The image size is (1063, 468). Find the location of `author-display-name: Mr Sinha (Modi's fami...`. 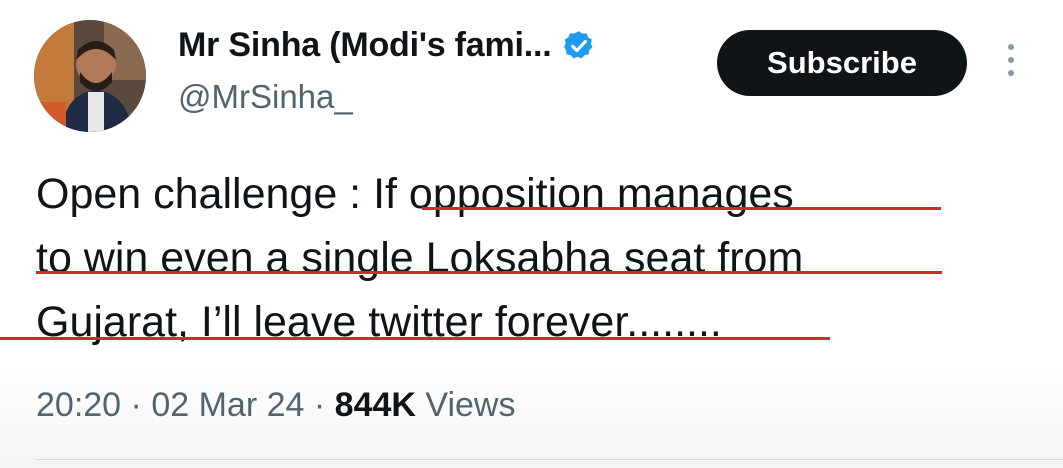

author-display-name: Mr Sinha (Modi's fami... is located at coordinates (365, 45).